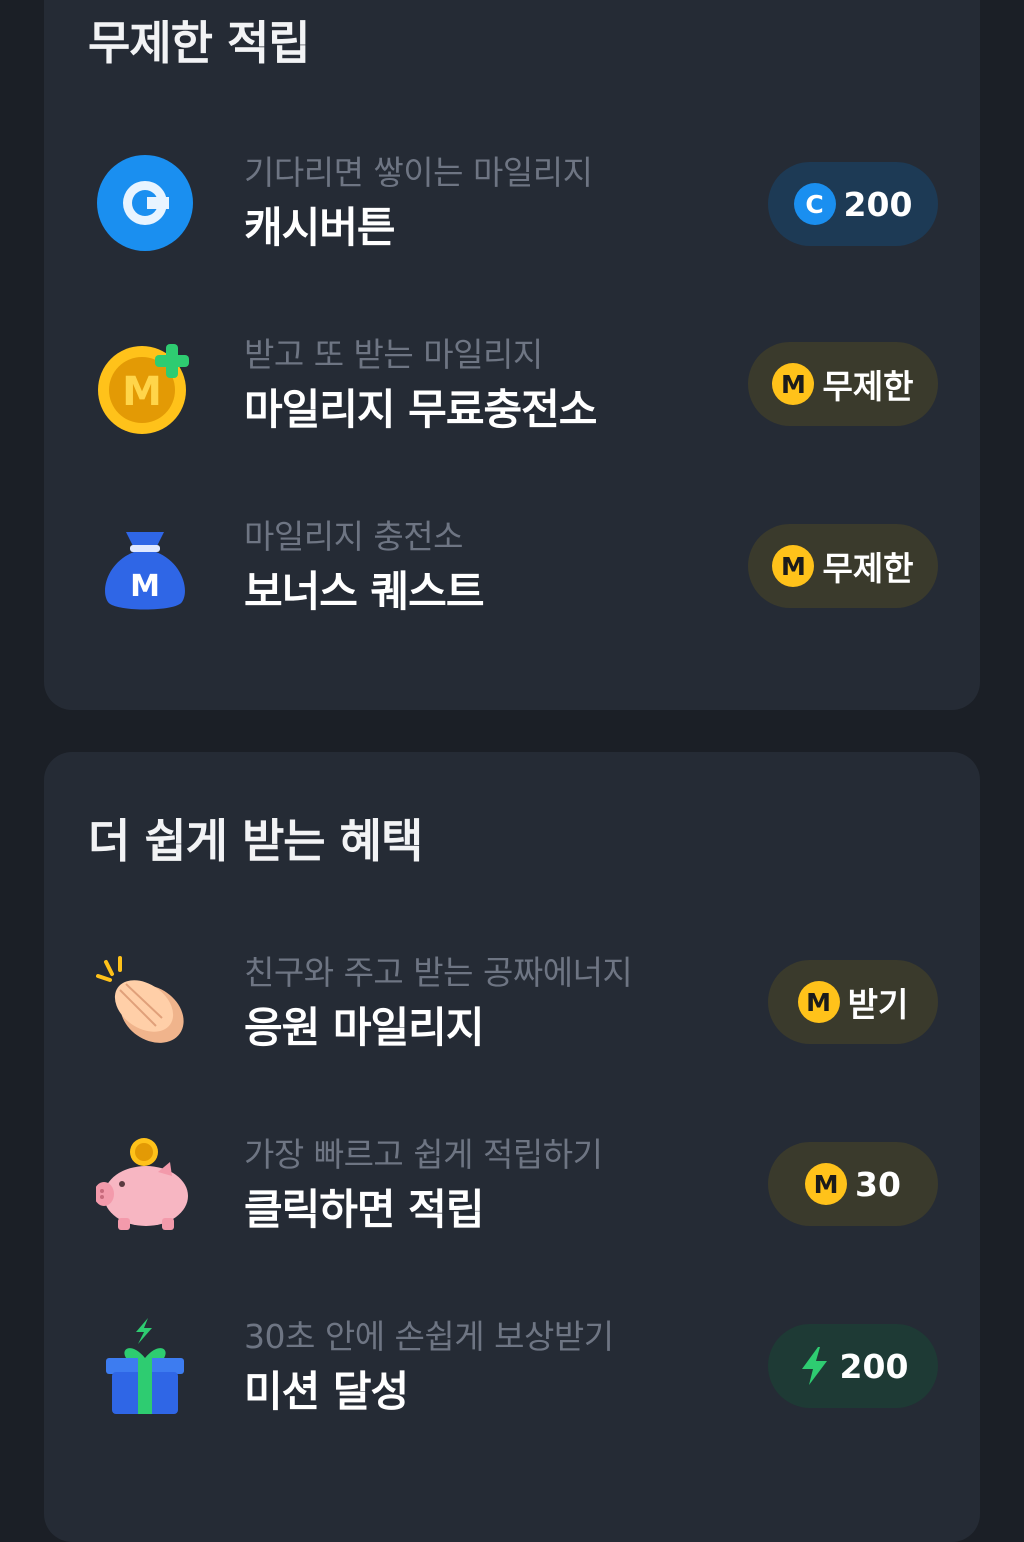  What do you see at coordinates (512, 202) in the screenshot?
I see `list-item-cash-button: 기다리면 쌓이는 마일리지 캐시버튼 C 200` at bounding box center [512, 202].